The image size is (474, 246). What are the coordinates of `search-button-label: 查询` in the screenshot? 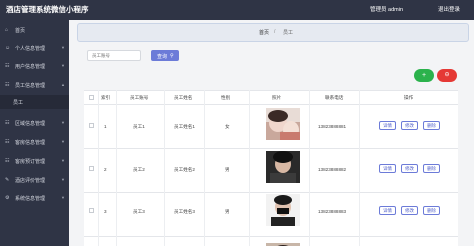 It's located at (162, 57).